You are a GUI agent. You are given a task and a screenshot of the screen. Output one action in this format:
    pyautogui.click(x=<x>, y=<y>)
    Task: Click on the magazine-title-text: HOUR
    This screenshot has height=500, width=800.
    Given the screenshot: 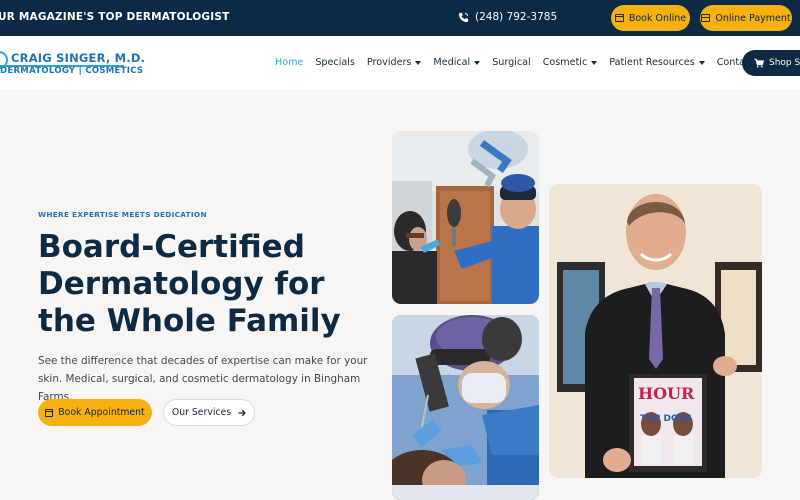 What is the action you would take?
    pyautogui.click(x=666, y=393)
    